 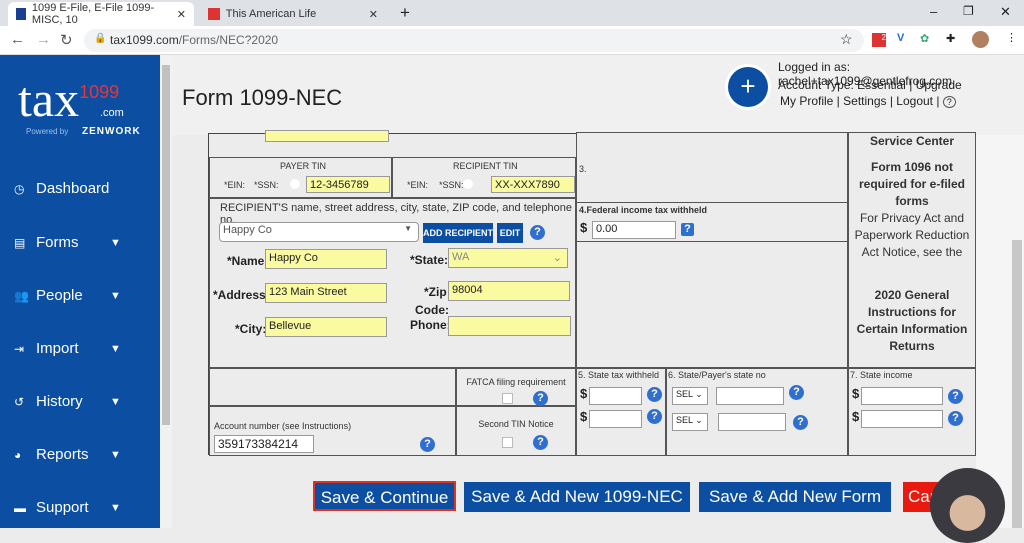 I want to click on restore-icon: ❐, so click(x=968, y=11).